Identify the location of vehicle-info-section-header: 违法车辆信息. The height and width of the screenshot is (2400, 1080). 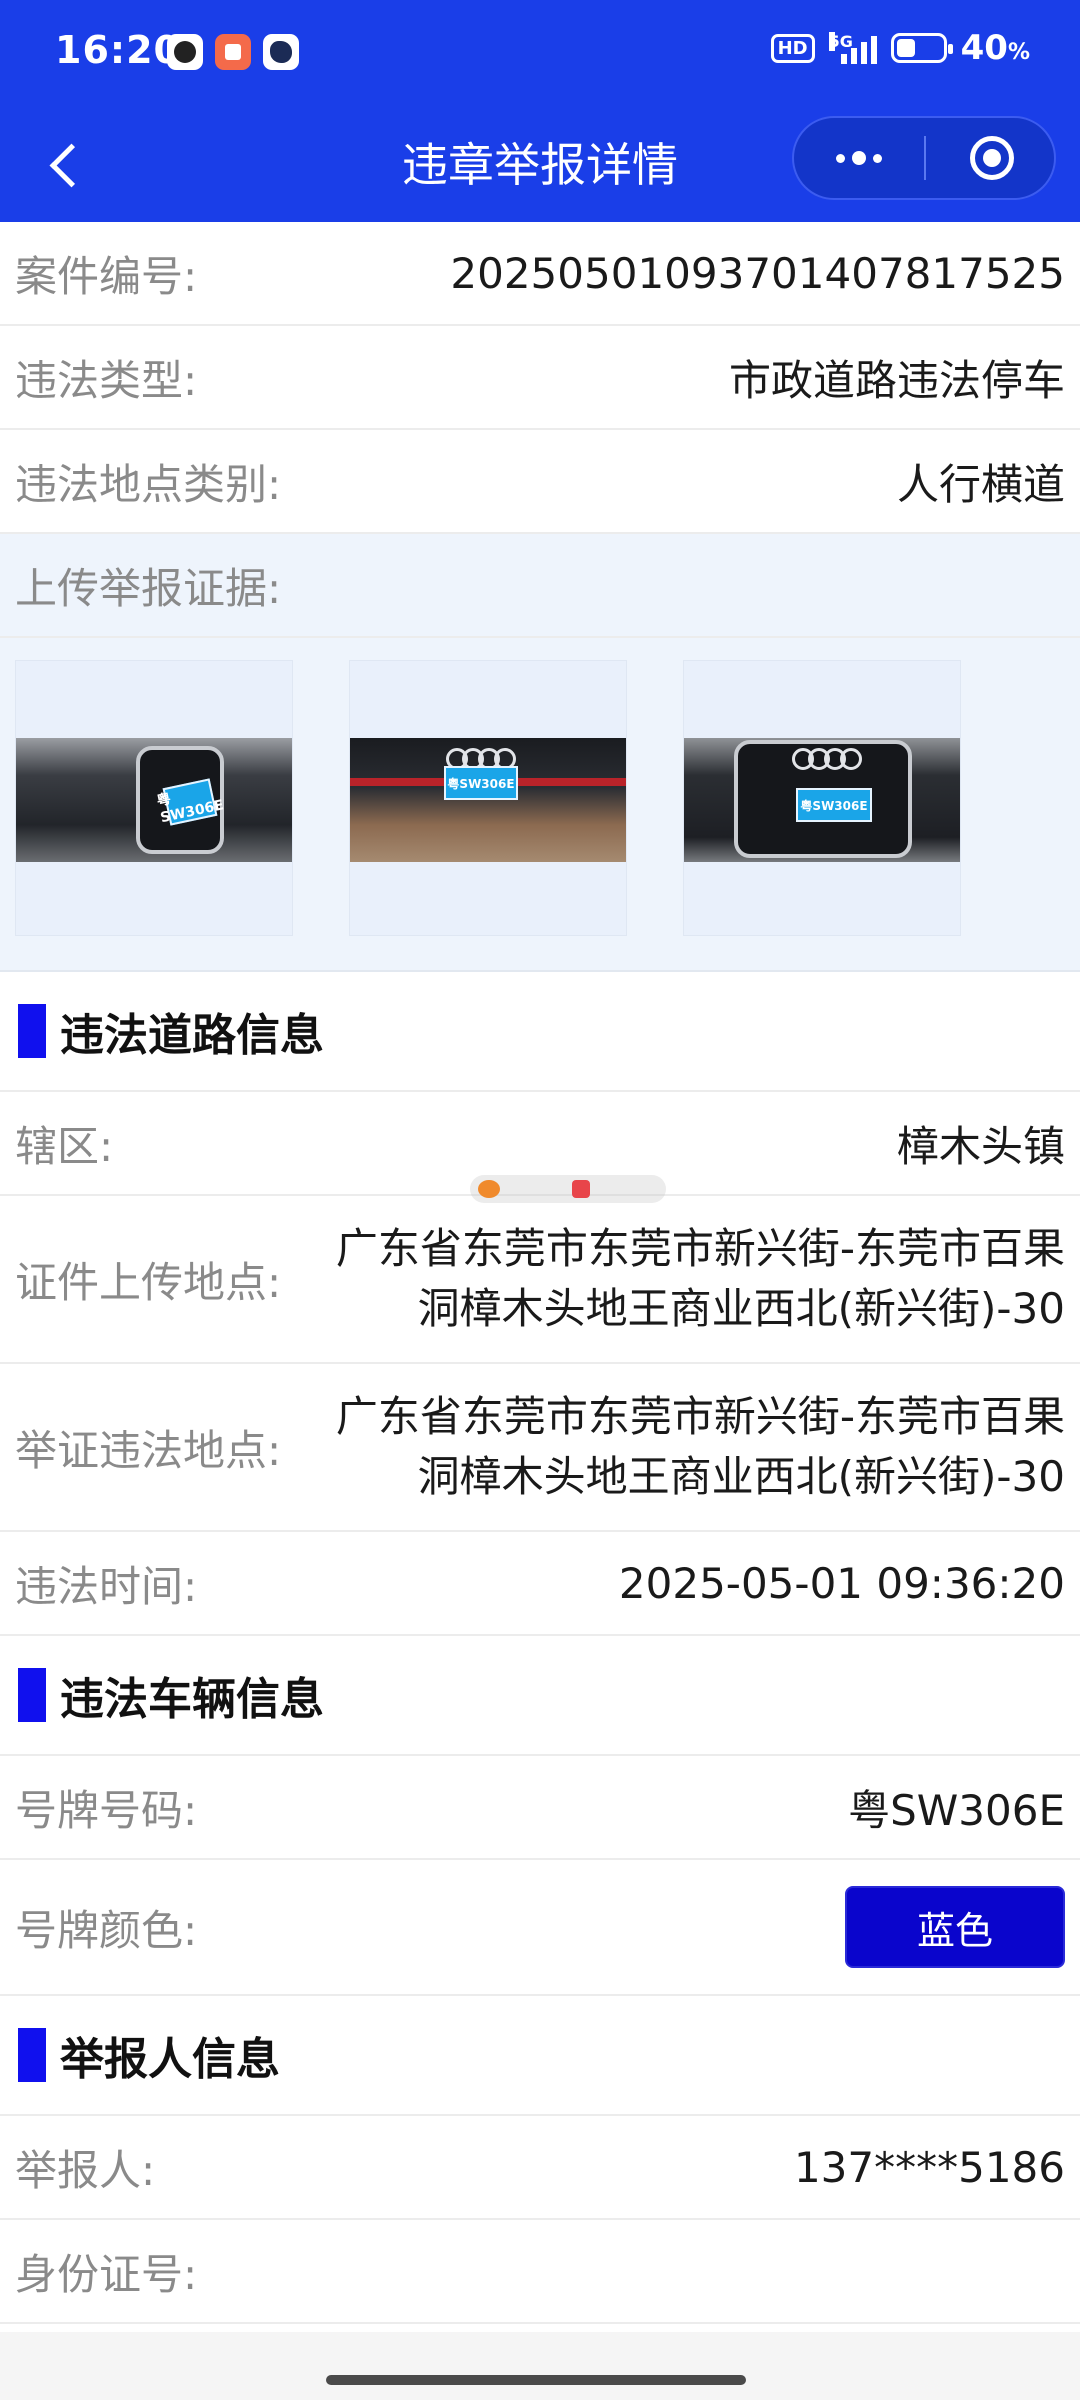
(540, 1696).